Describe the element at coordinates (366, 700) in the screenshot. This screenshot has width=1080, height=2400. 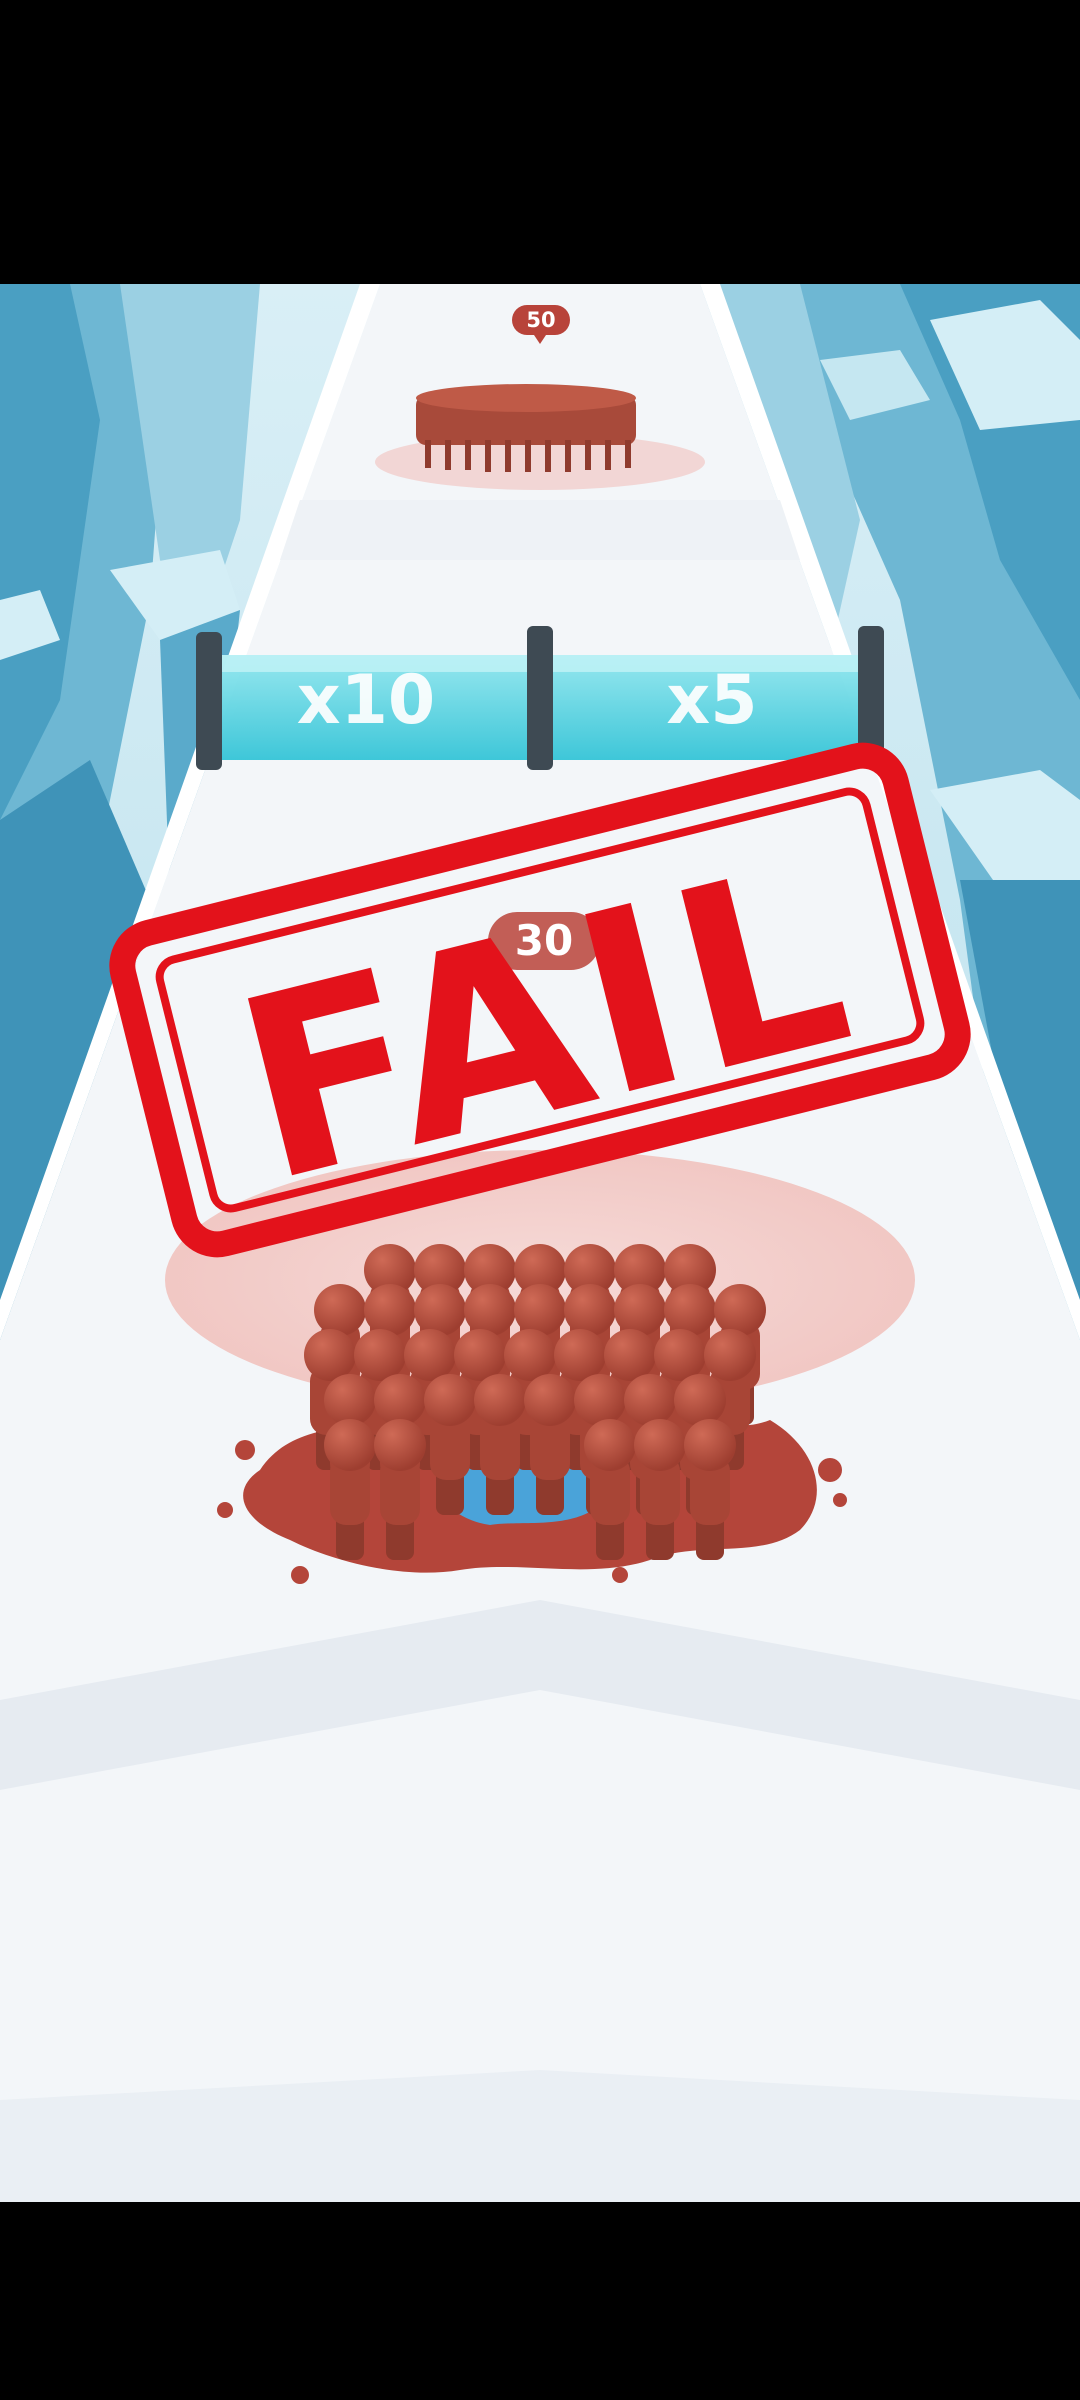
I see `gate-left-label: x10` at that location.